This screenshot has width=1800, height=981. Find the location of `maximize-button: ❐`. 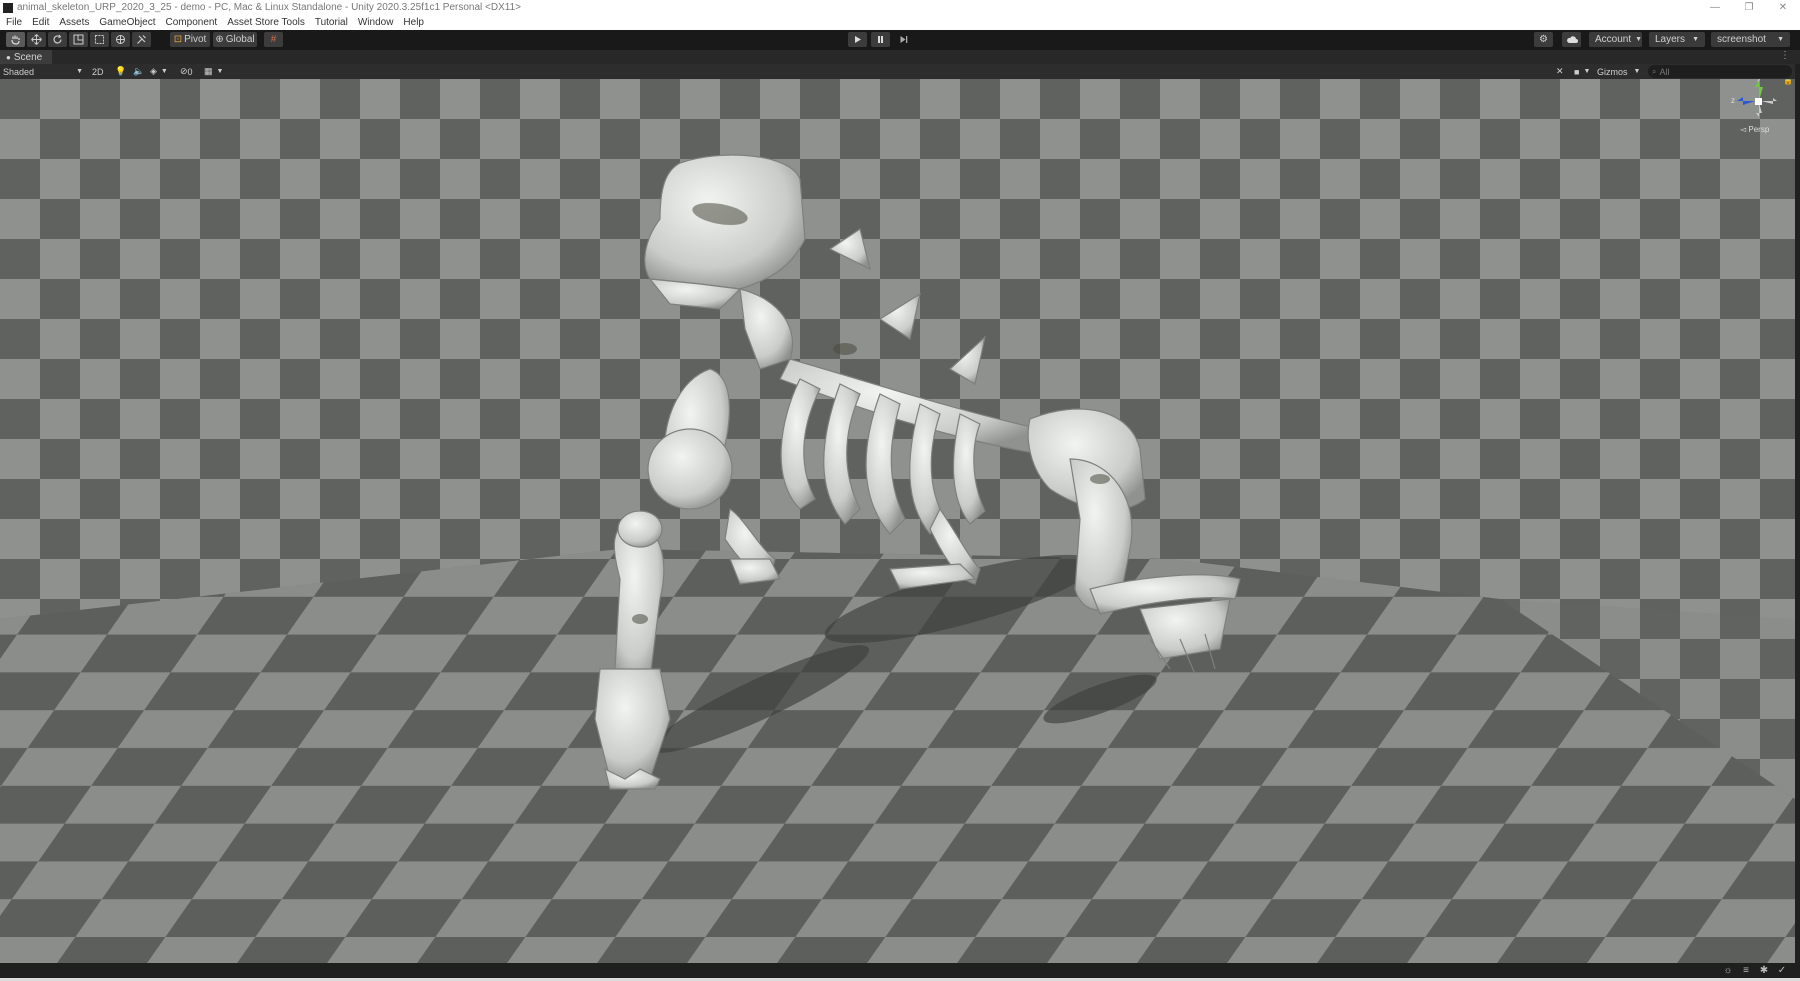

maximize-button: ❐ is located at coordinates (1749, 7).